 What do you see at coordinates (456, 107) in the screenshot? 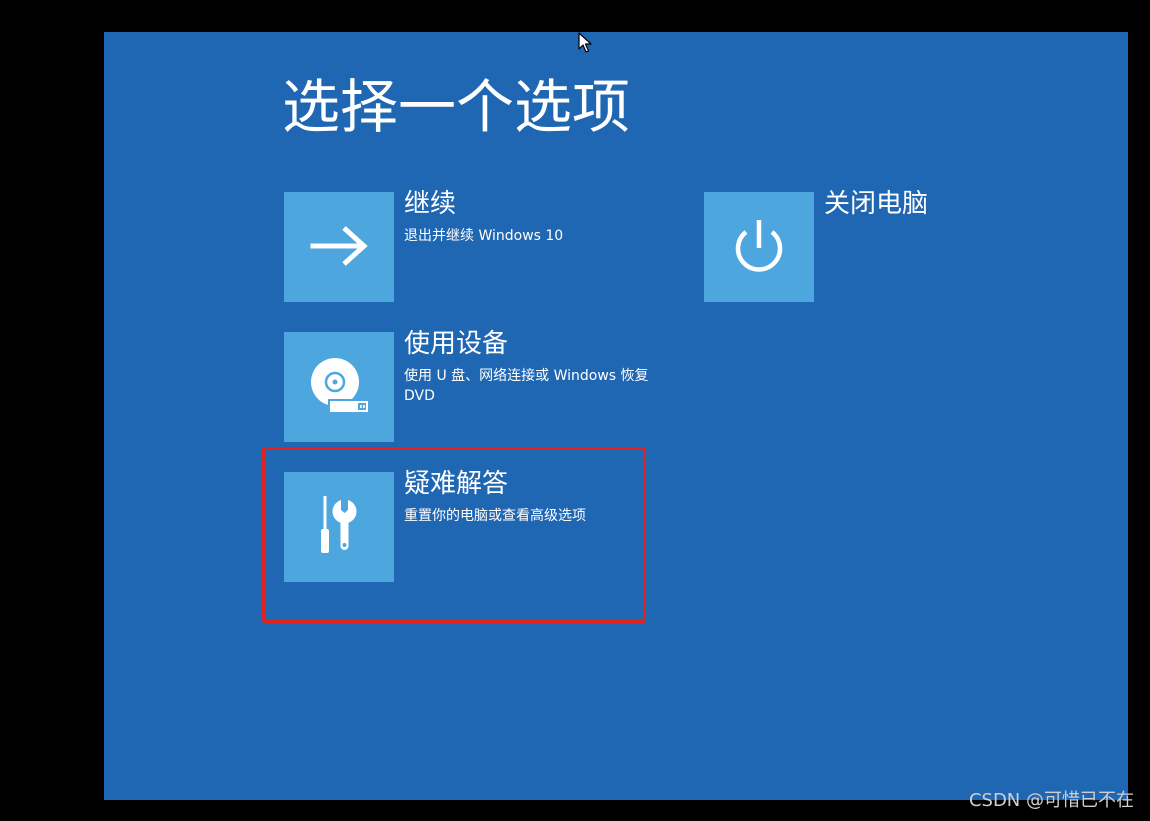
I see `page-title: 选择一个选项` at bounding box center [456, 107].